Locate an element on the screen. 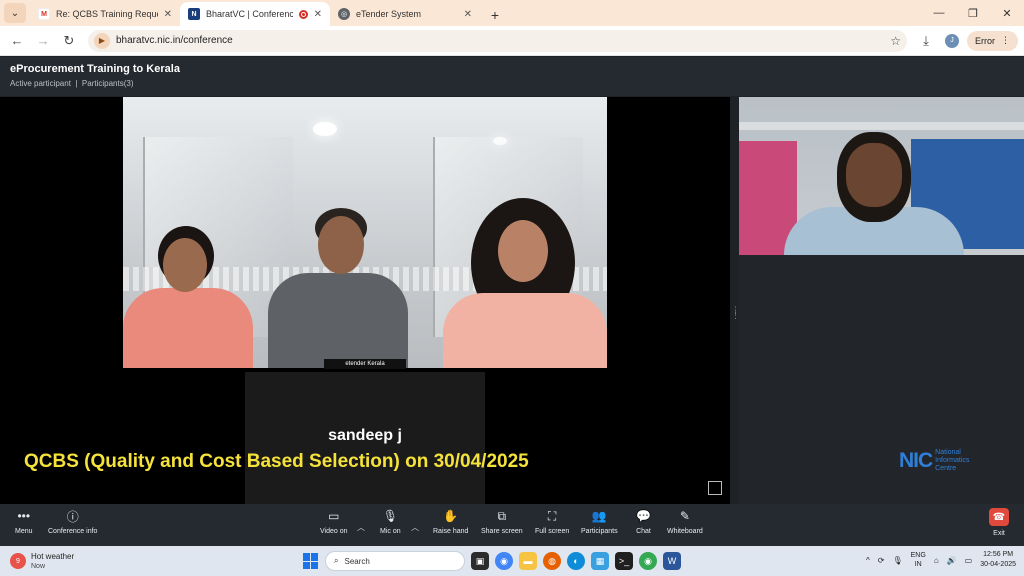  speaker-name: sandeep j is located at coordinates (365, 435).